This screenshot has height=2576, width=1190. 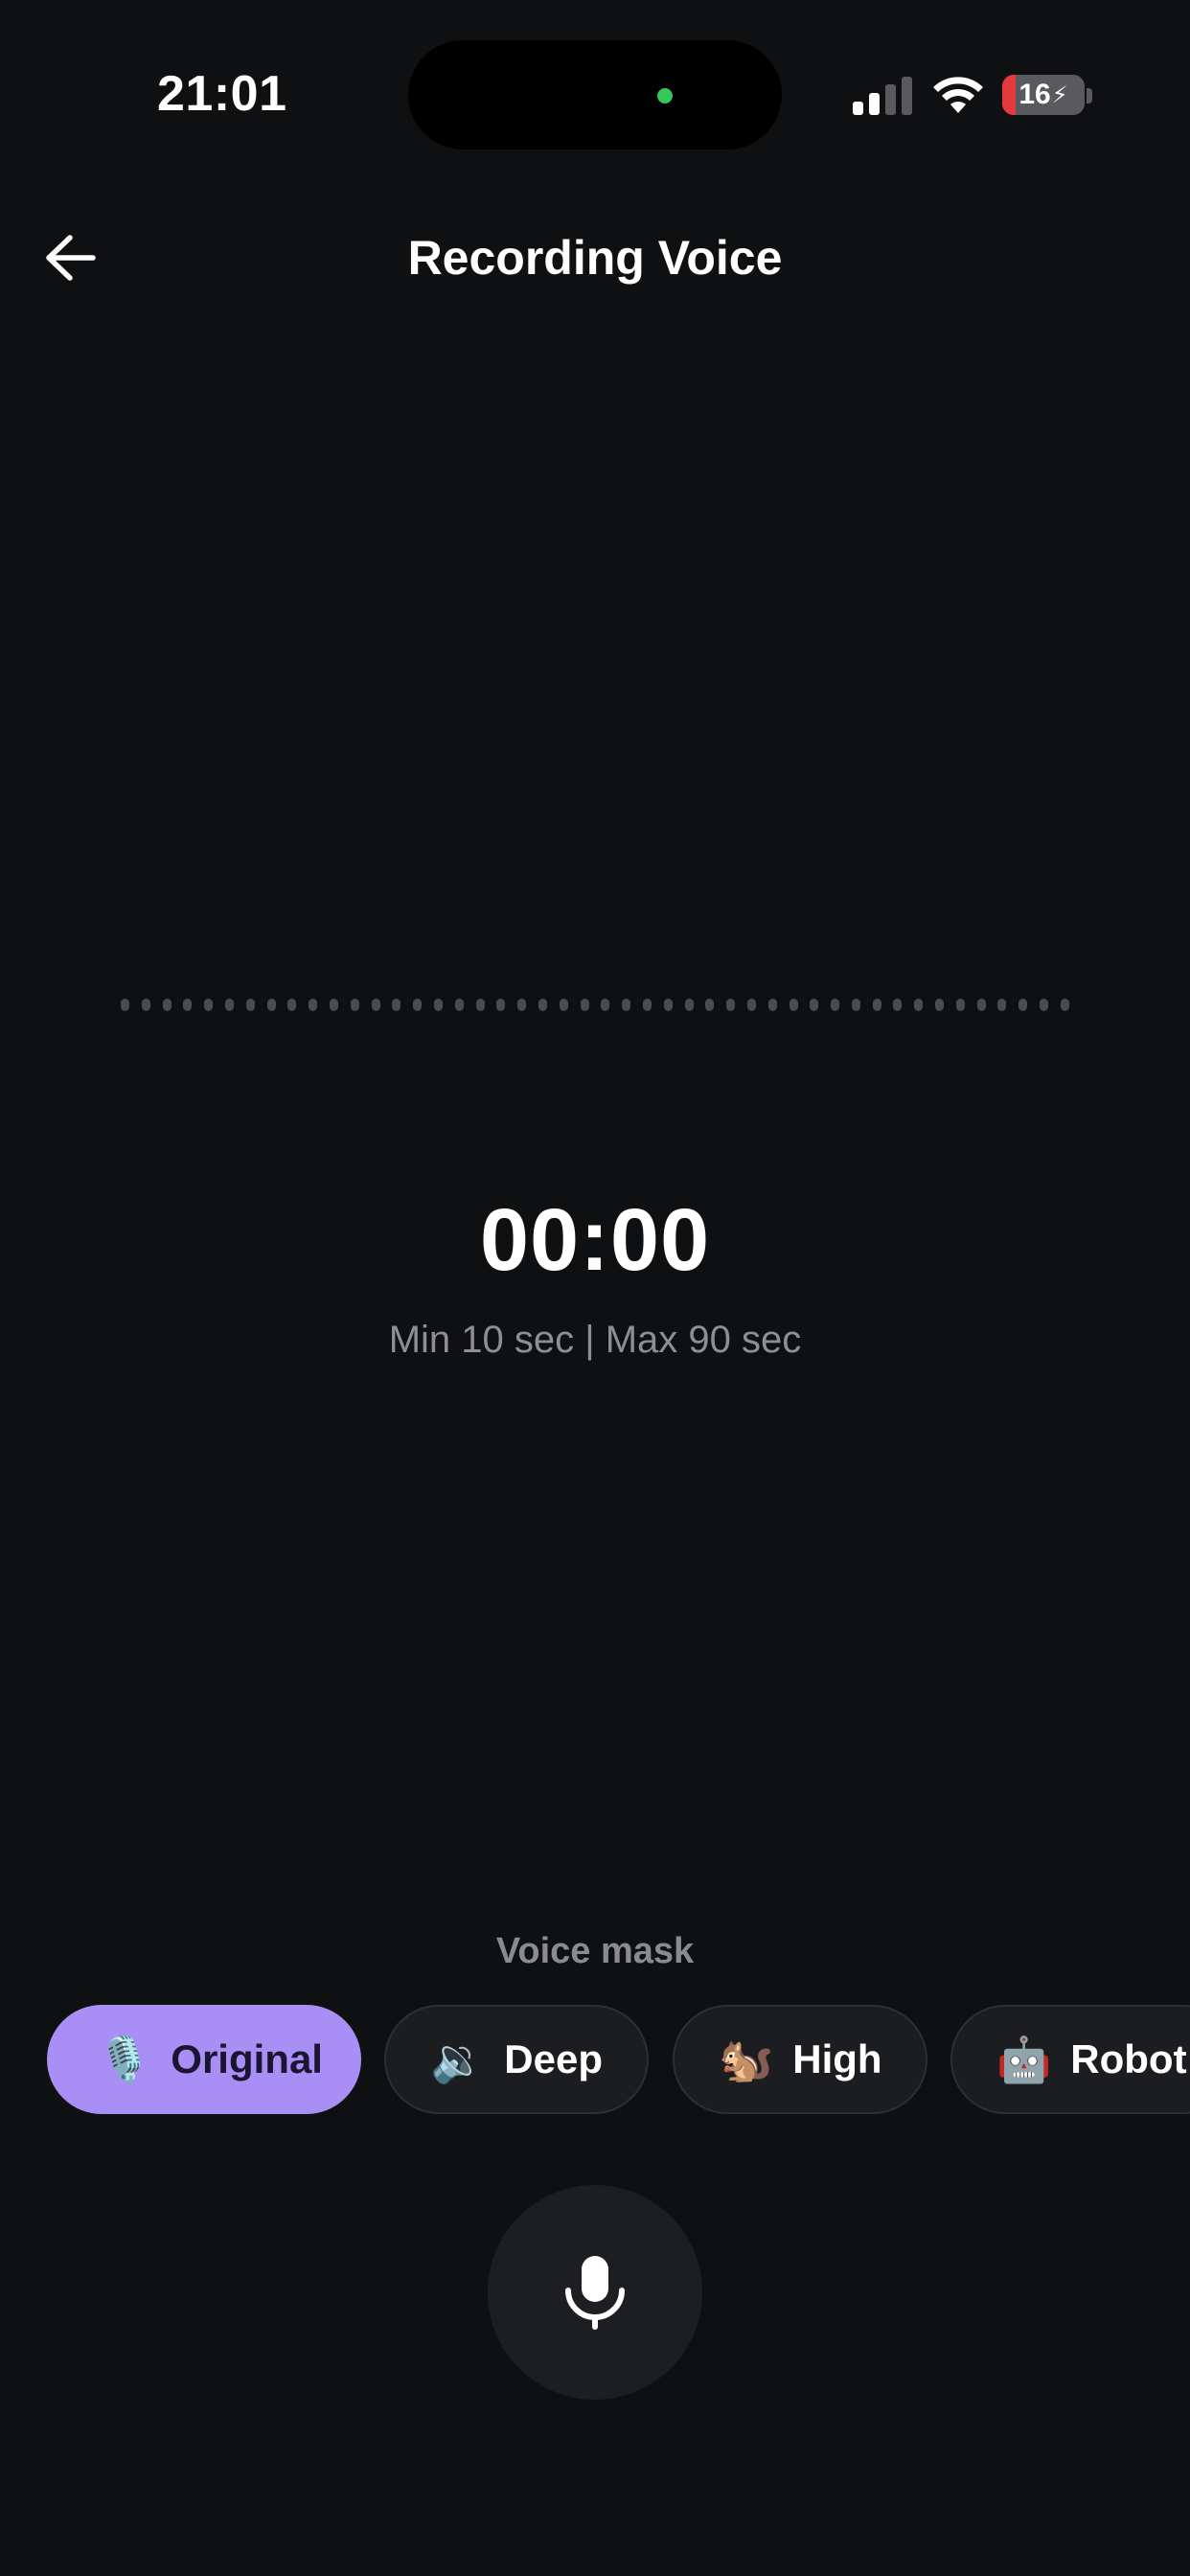 I want to click on voice-mask-options: 🎙️ Original 🔉 Deep 🐿️ High 🤖 Robot, so click(x=595, y=2059).